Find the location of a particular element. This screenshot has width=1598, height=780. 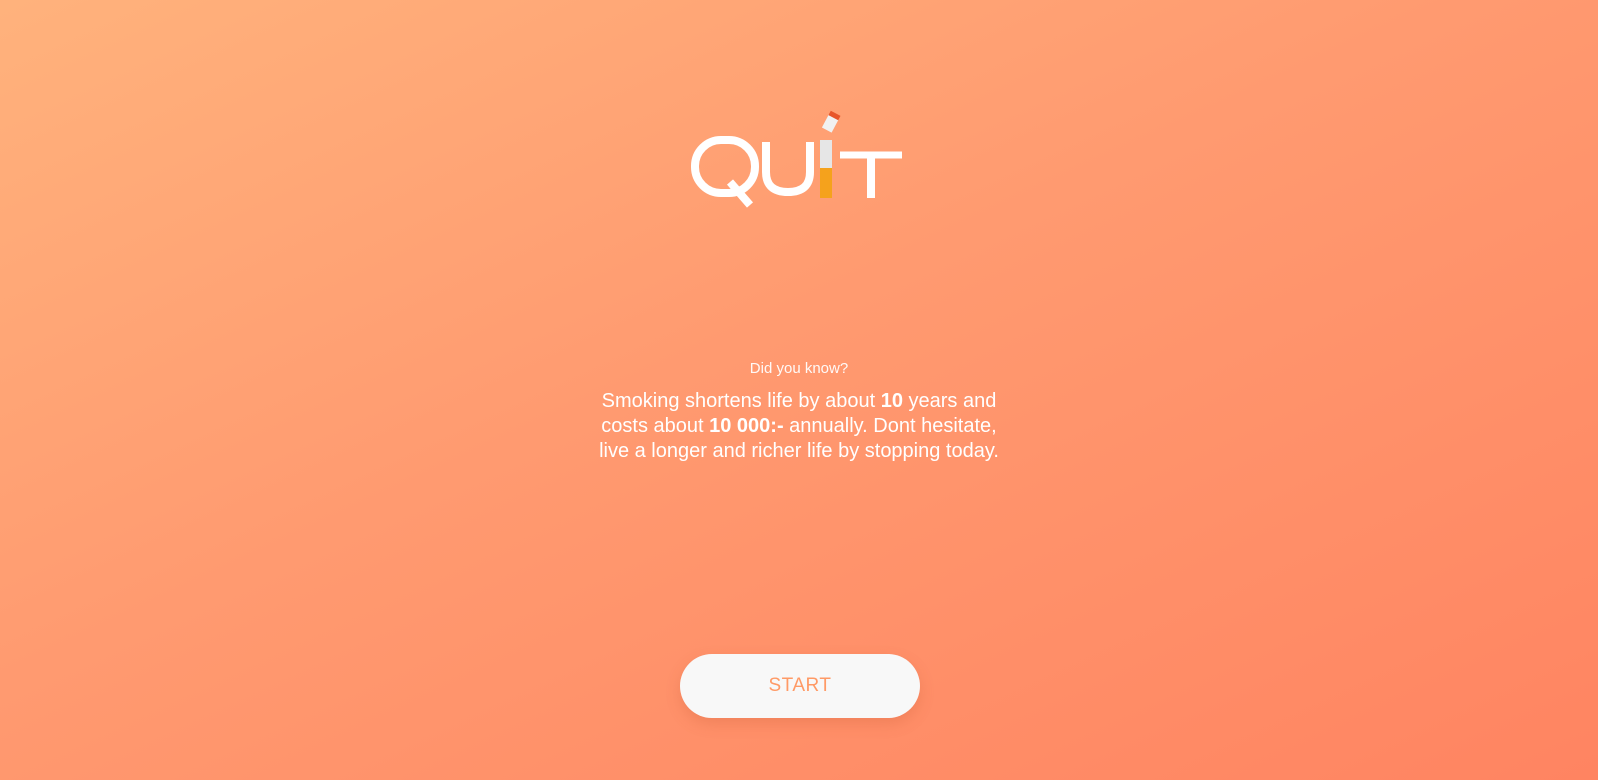

logo-letter-t is located at coordinates (871, 174).